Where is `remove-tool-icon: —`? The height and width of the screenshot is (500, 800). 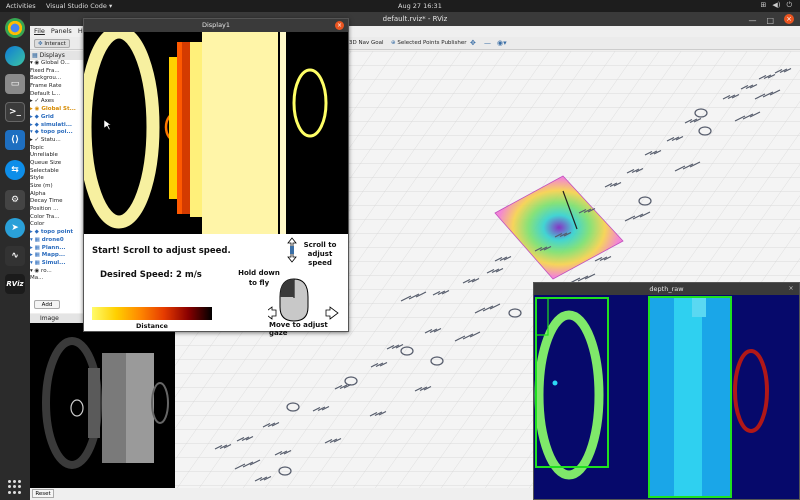
remove-tool-icon: — is located at coordinates (487, 43).